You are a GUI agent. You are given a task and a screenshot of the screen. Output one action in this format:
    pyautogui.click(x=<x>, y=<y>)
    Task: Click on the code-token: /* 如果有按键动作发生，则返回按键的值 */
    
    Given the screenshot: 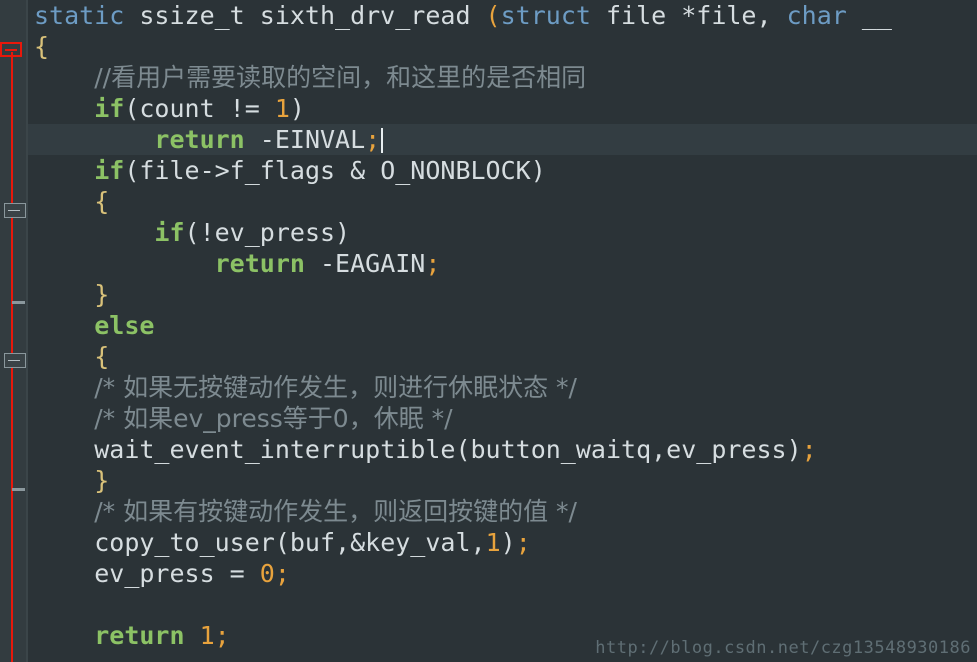 What is the action you would take?
    pyautogui.click(x=335, y=511)
    